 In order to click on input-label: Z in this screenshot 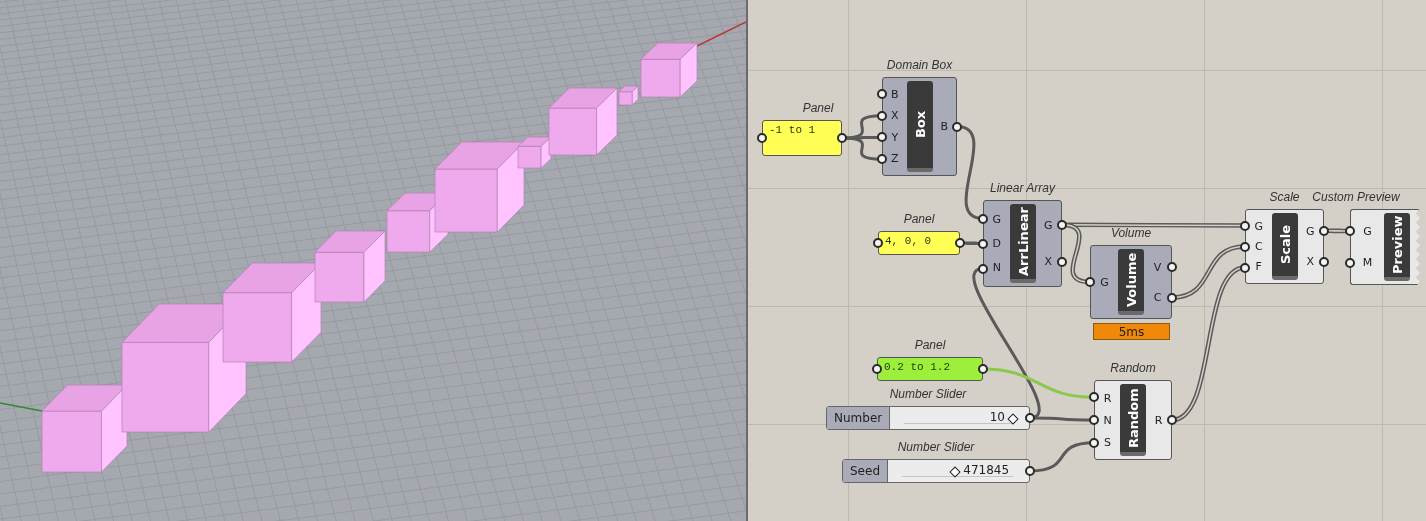, I will do `click(894, 158)`.